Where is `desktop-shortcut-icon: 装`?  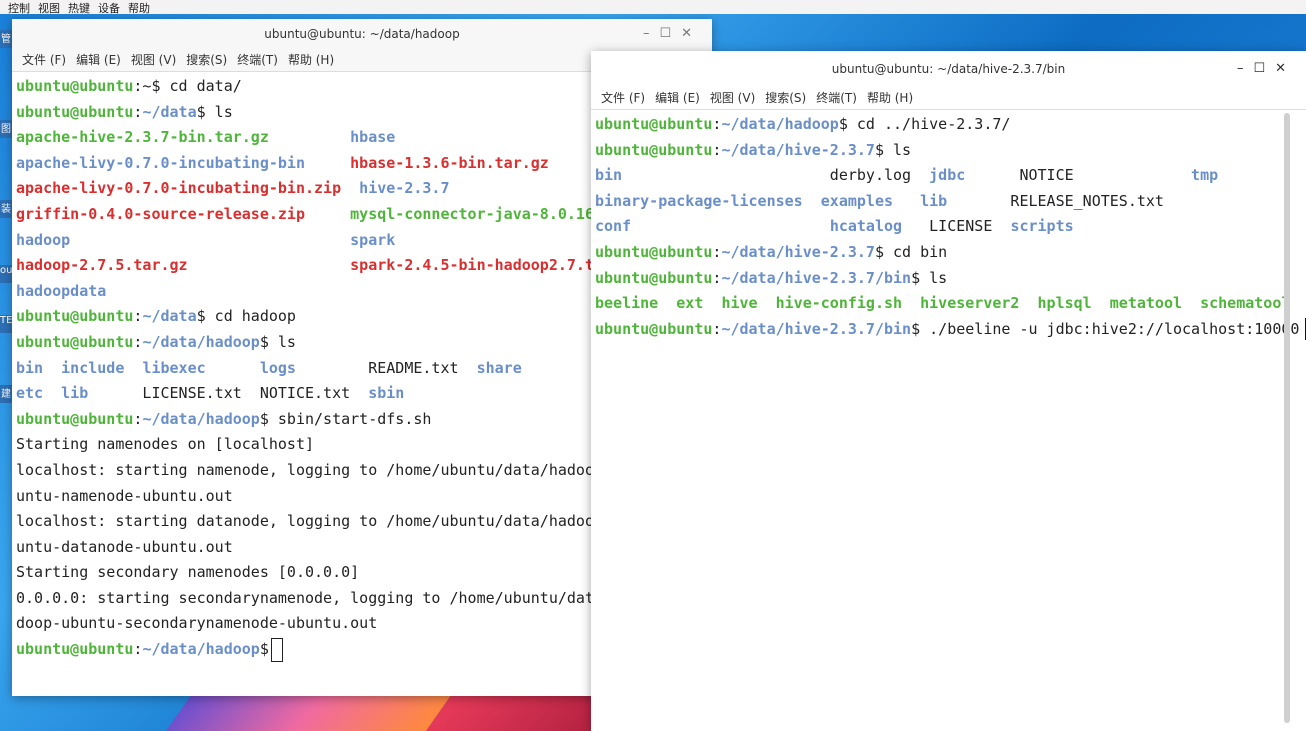
desktop-shortcut-icon: 装 is located at coordinates (6, 209).